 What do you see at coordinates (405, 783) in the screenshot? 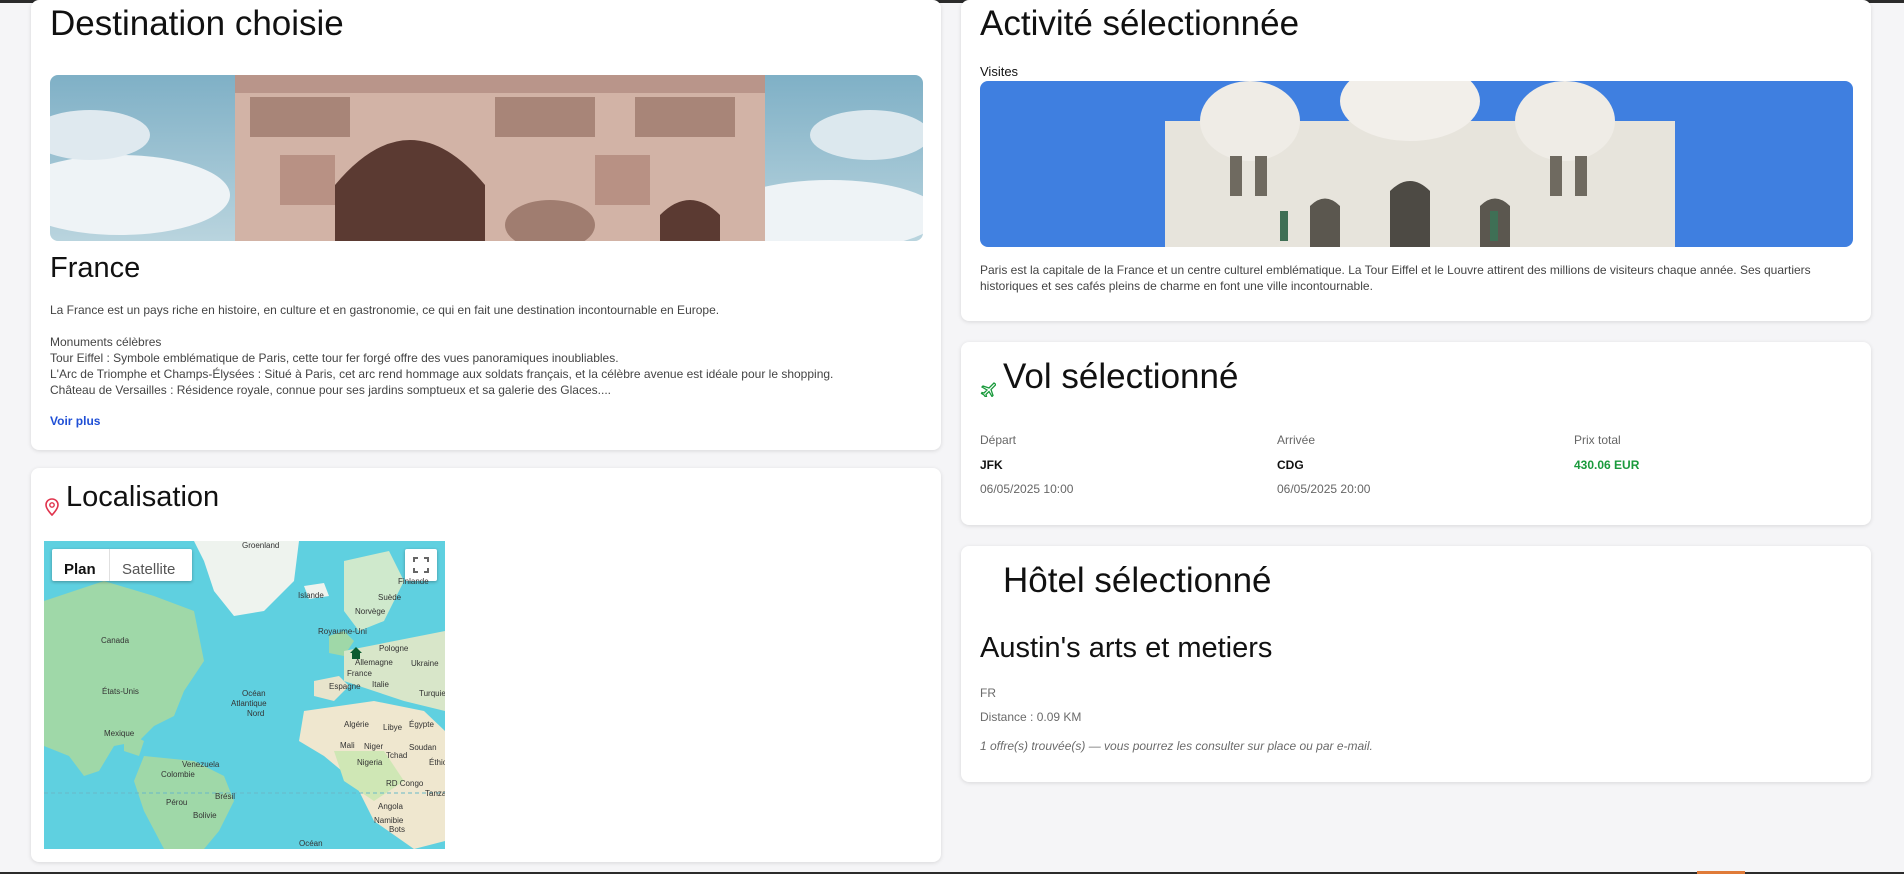
I see `map-label: RD Congo` at bounding box center [405, 783].